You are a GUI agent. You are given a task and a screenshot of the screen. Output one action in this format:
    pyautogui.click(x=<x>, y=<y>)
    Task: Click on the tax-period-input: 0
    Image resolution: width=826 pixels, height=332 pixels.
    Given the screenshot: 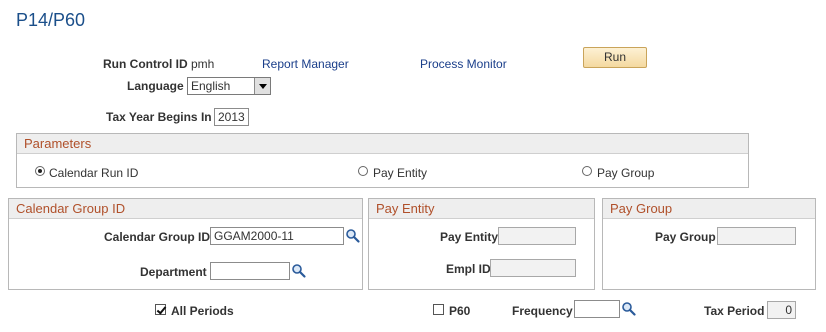 What is the action you would take?
    pyautogui.click(x=781, y=310)
    